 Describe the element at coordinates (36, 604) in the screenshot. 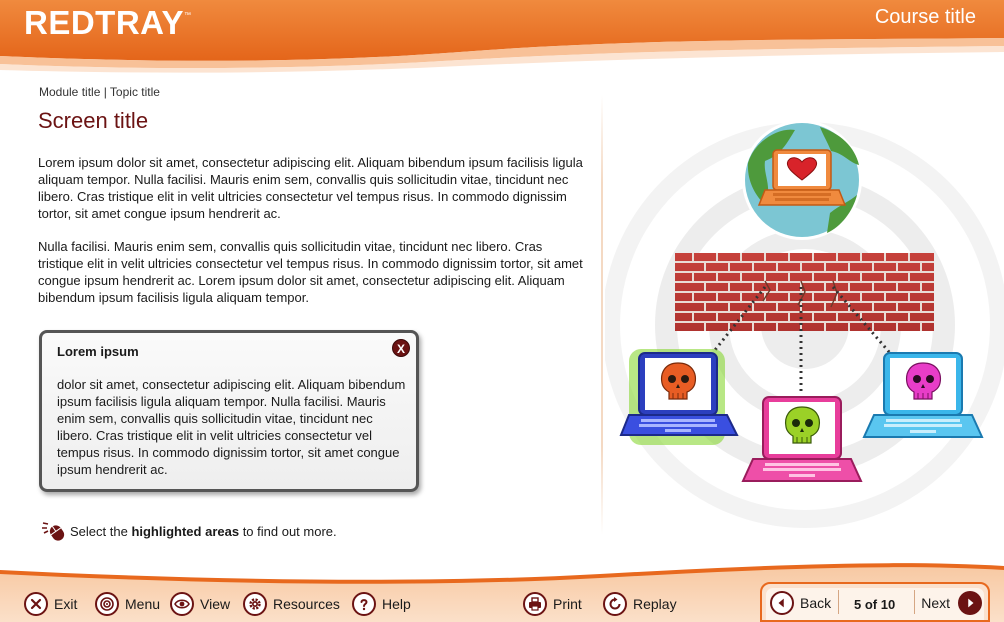

I see `close-icon` at that location.